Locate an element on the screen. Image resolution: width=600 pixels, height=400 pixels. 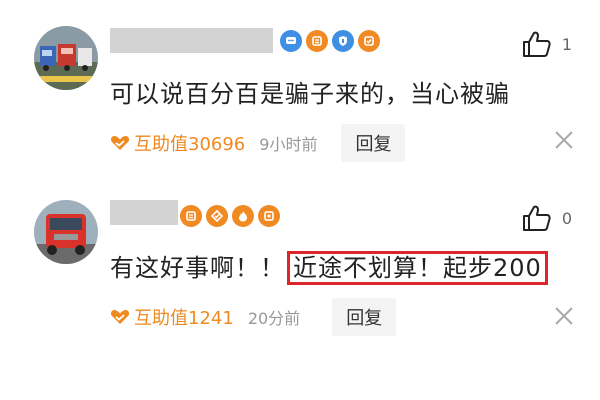
like-button: 1 is located at coordinates (547, 44).